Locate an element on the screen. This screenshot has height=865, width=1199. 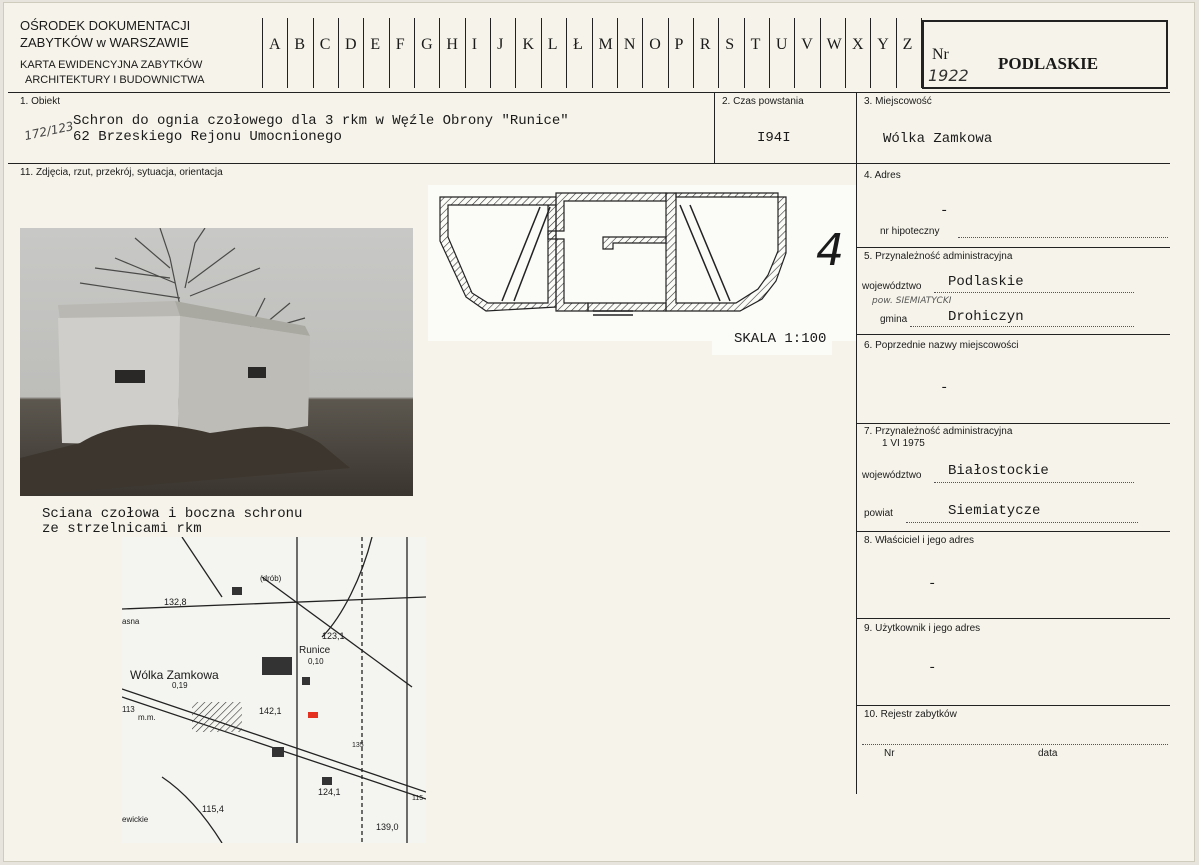
voivodeship-value: Podlaskie is located at coordinates (986, 282).